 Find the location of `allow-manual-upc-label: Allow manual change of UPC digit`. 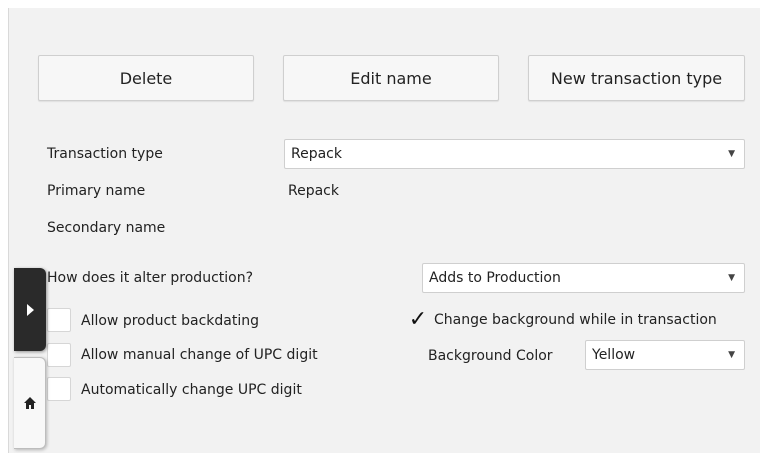

allow-manual-upc-label: Allow manual change of UPC digit is located at coordinates (199, 355).